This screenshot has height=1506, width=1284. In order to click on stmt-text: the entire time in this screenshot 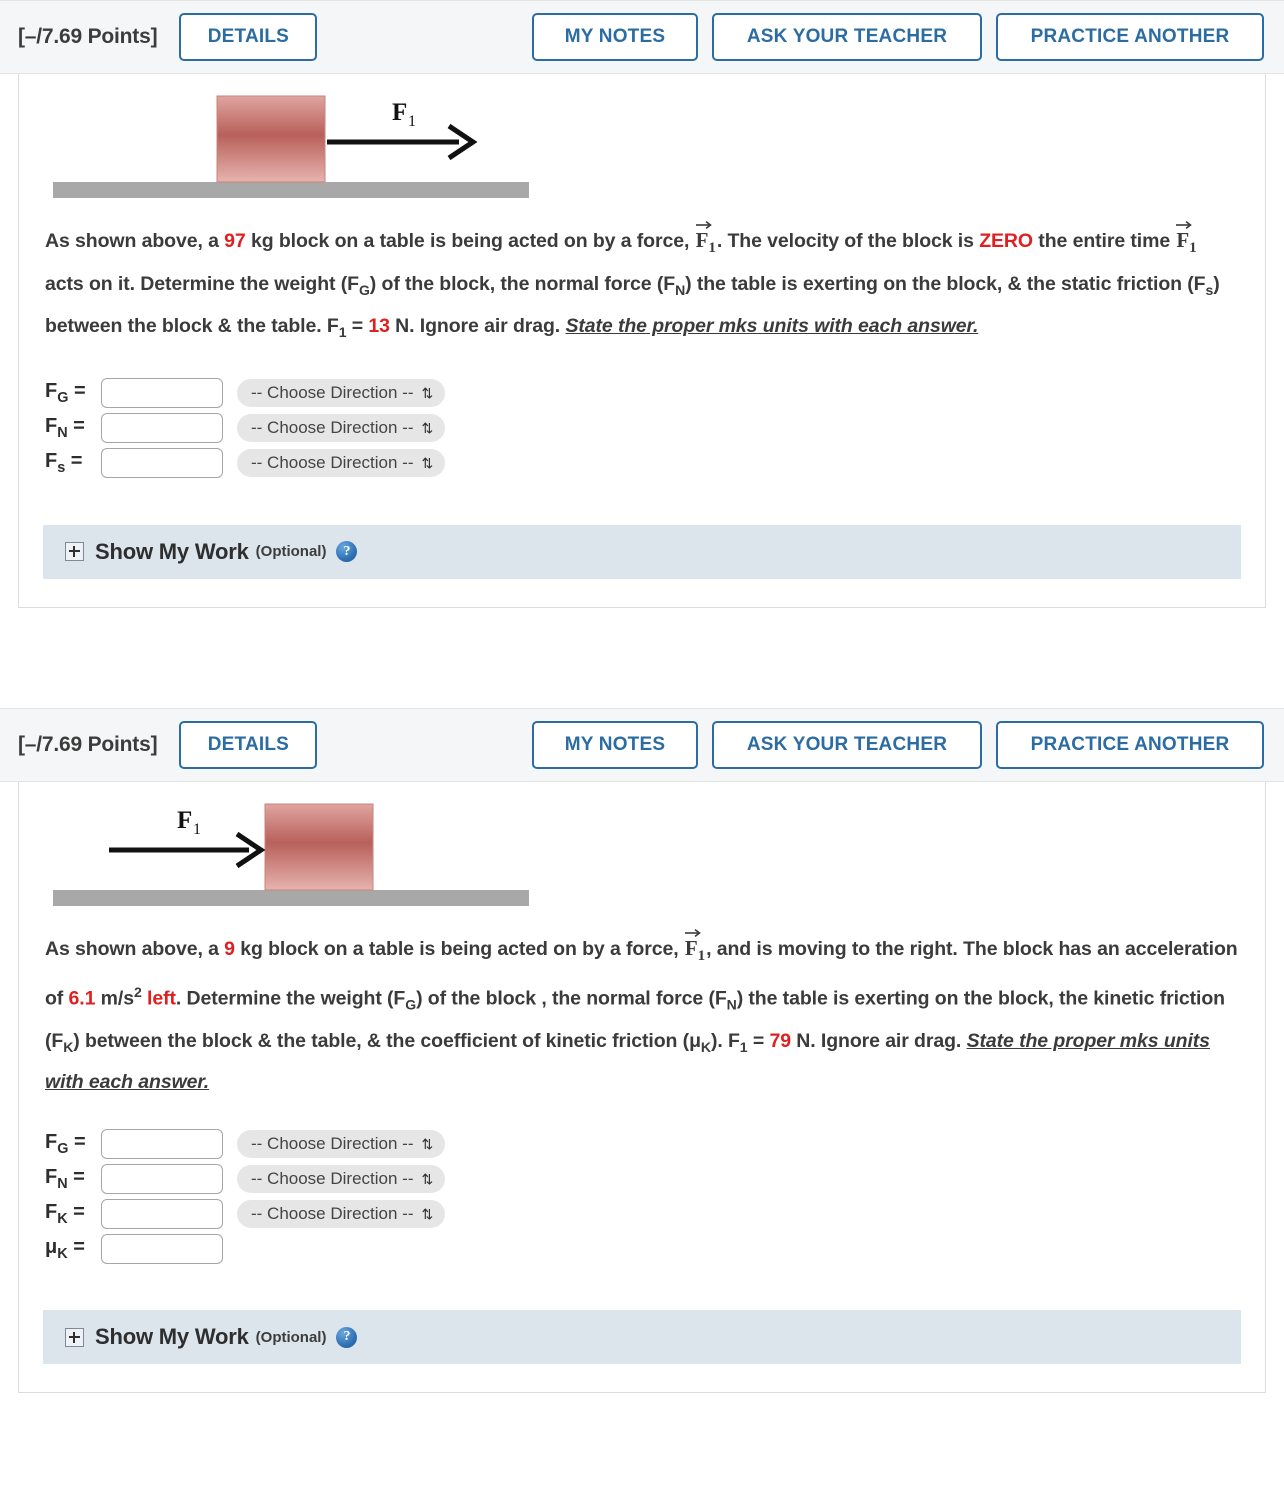, I will do `click(1104, 241)`.